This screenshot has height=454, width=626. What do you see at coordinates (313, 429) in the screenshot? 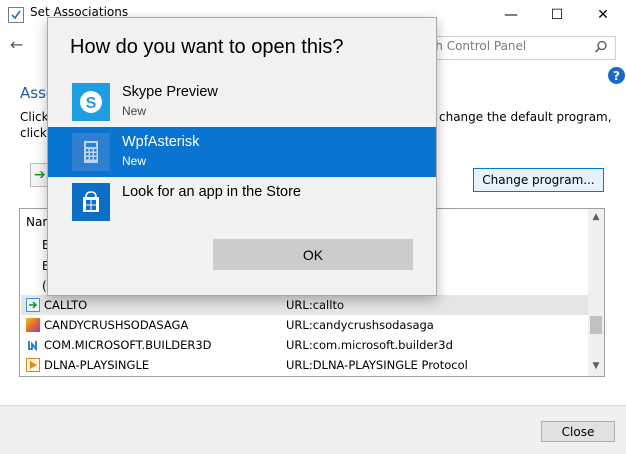
I see `footer-bar` at bounding box center [313, 429].